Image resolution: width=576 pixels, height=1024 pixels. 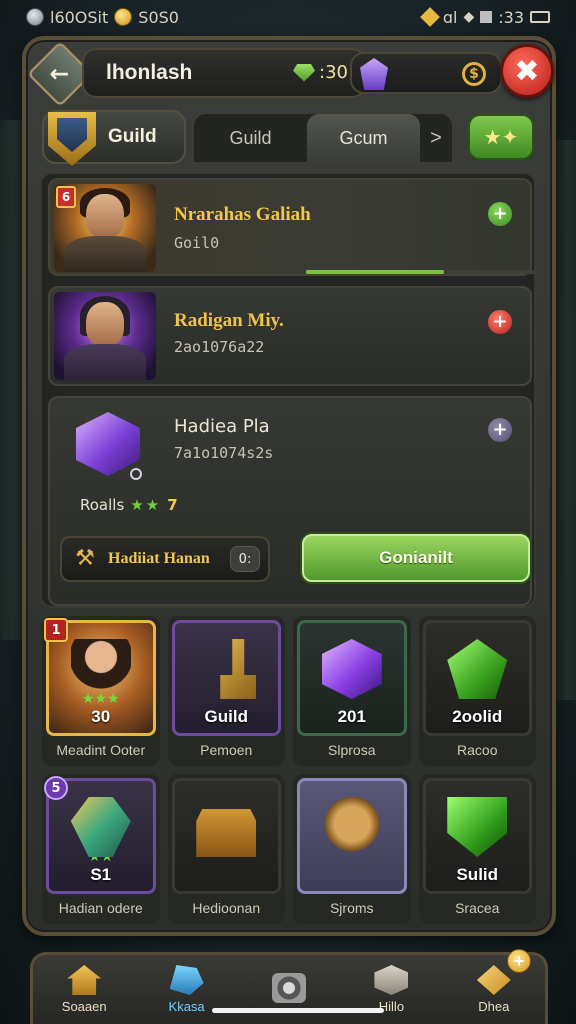 I want to click on level-tag: 6, so click(x=66, y=197).